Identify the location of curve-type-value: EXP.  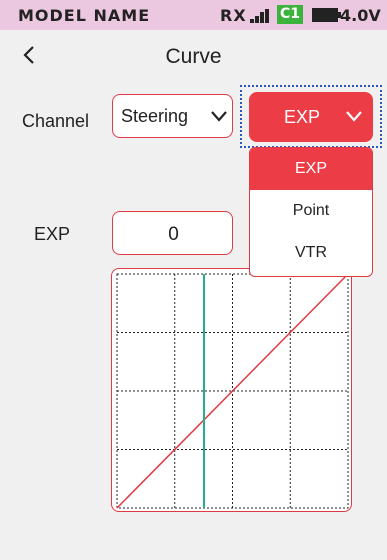
(302, 117).